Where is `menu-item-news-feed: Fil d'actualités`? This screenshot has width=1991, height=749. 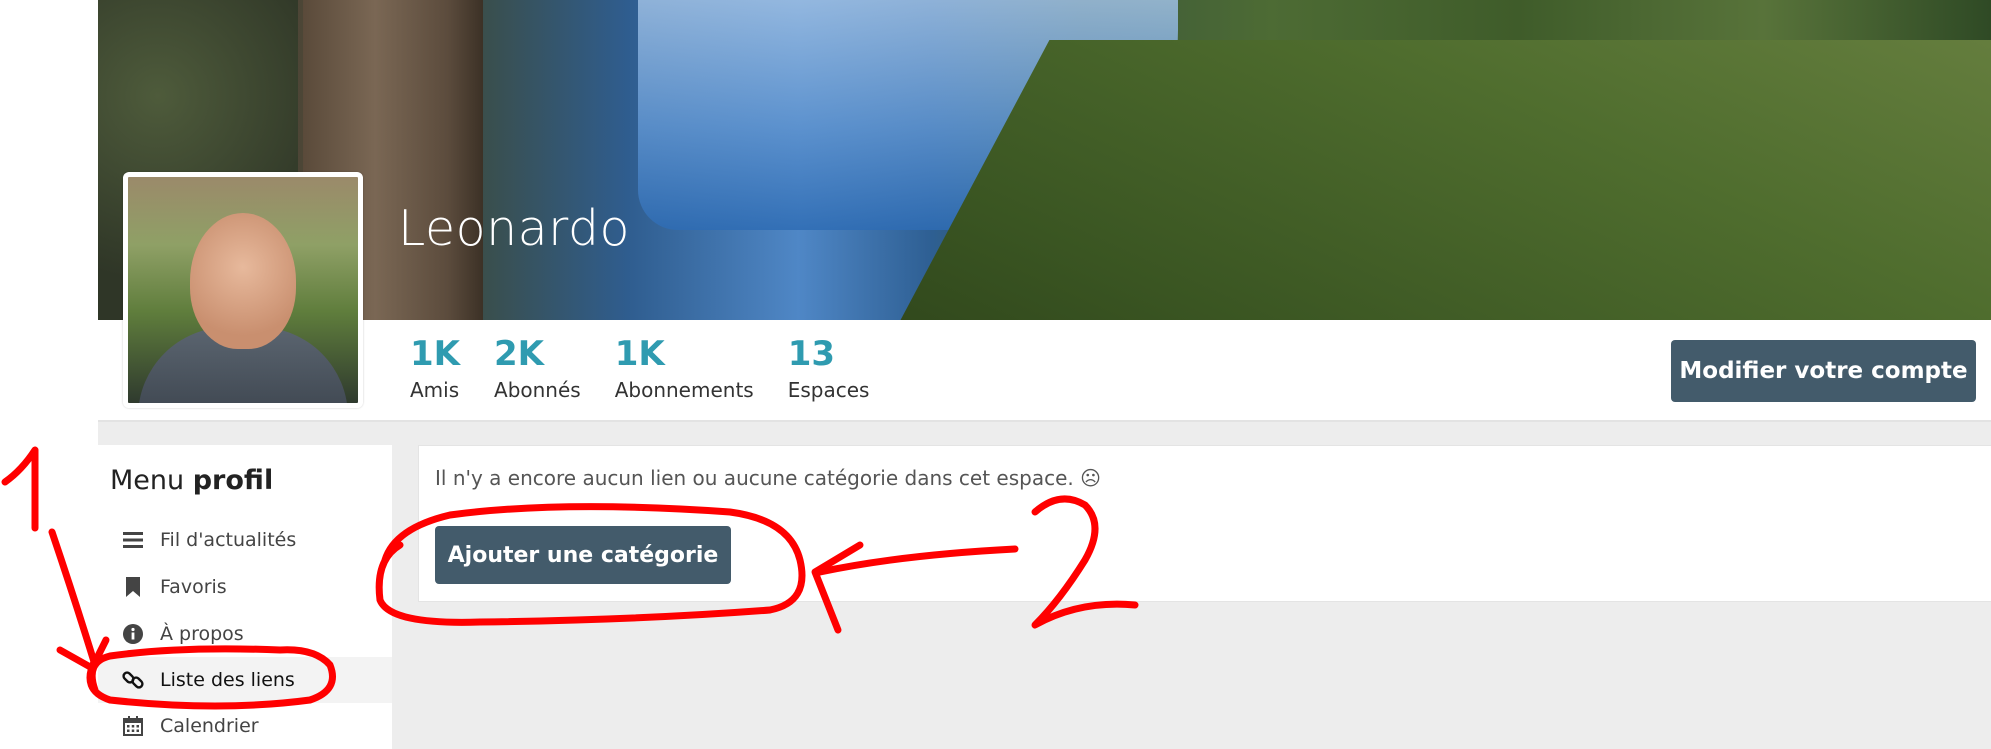
menu-item-news-feed: Fil d'actualités is located at coordinates (245, 540).